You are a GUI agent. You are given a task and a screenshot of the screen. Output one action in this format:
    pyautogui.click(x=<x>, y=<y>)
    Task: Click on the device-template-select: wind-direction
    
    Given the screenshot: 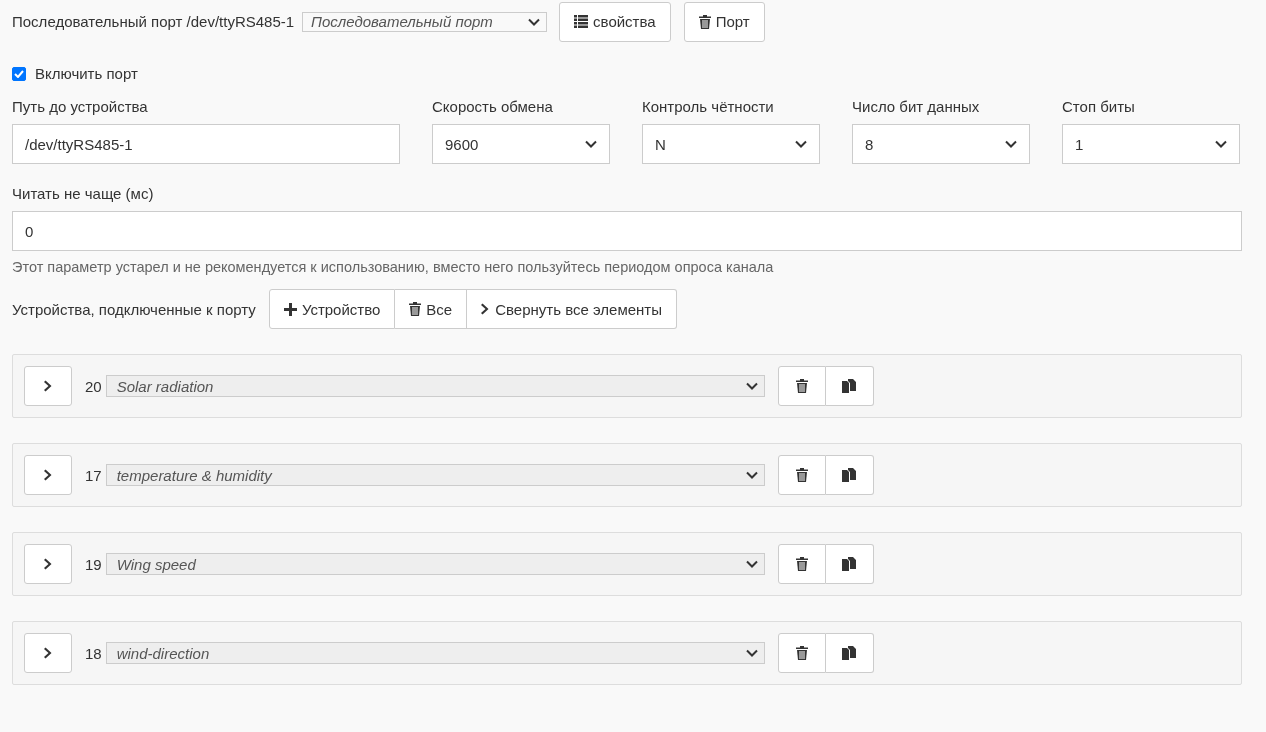 What is the action you would take?
    pyautogui.click(x=435, y=653)
    